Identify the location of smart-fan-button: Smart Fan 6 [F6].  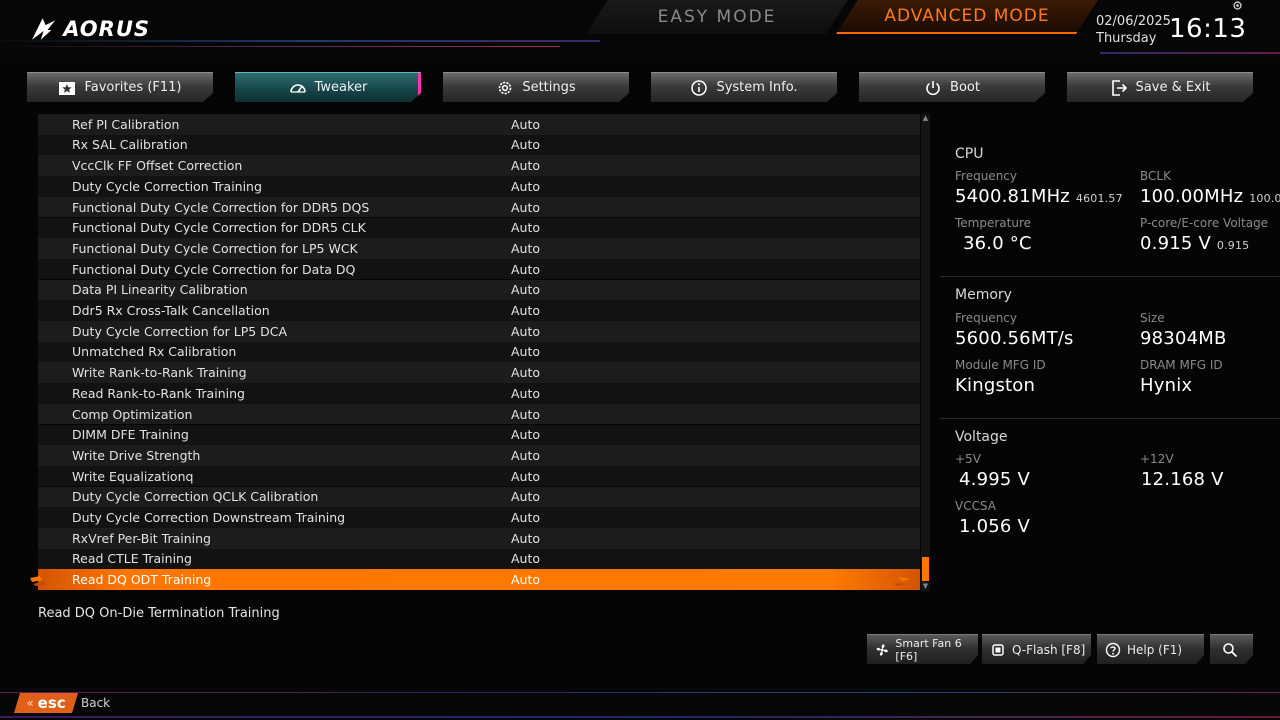
(922, 649).